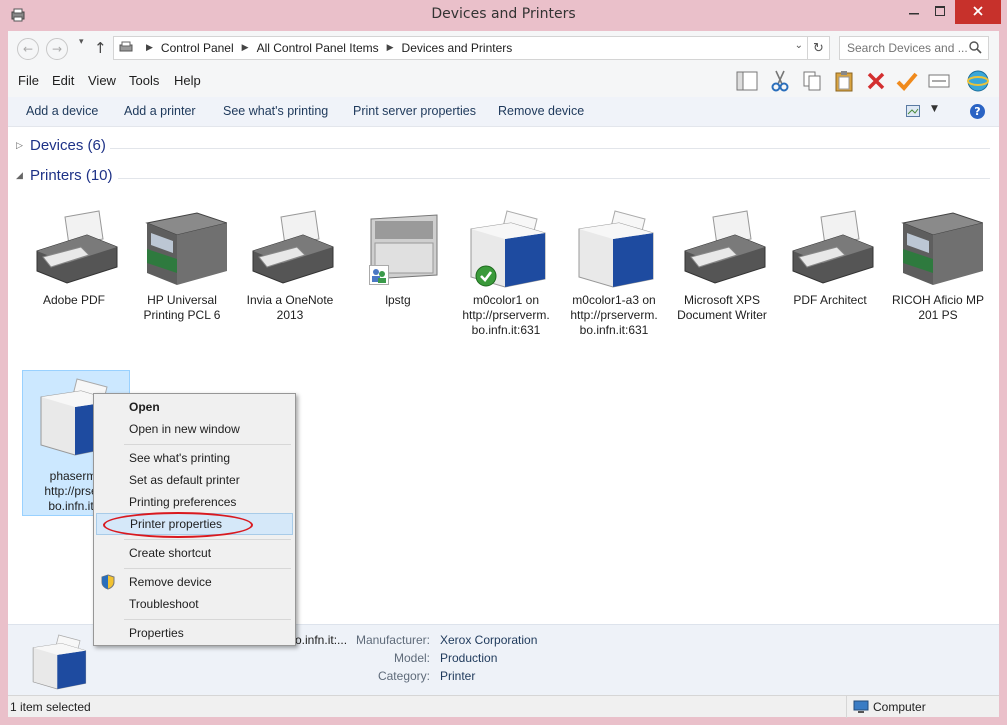 The image size is (1007, 725). I want to click on printer-label: Invia a OneNote 2013, so click(290, 308).